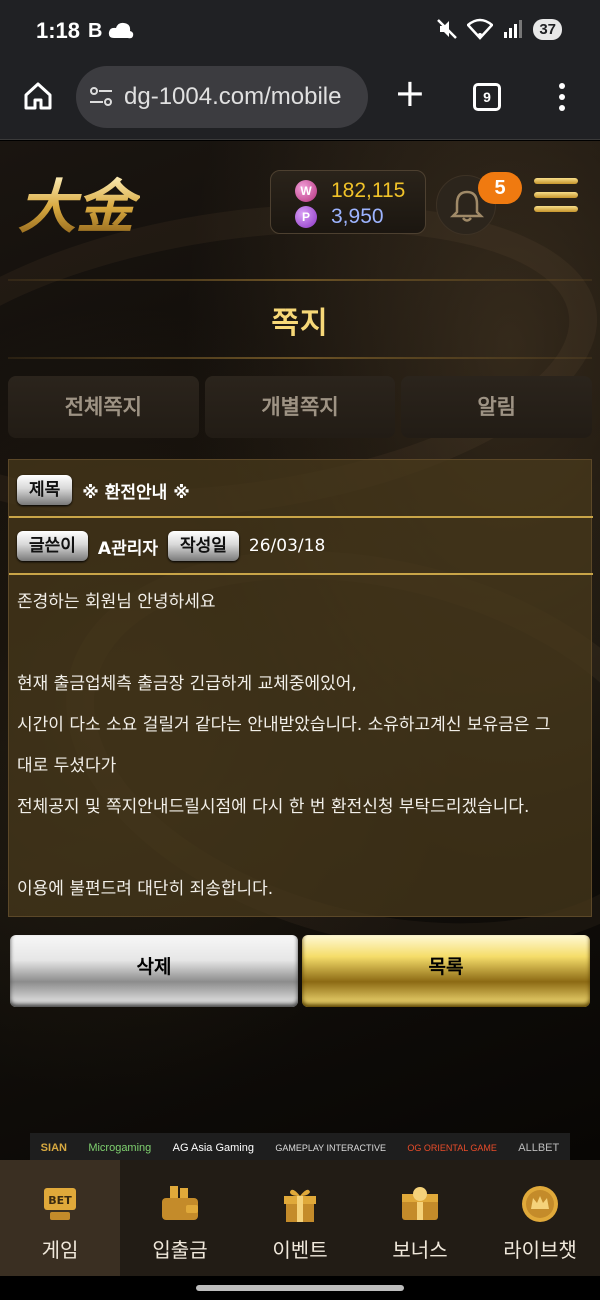 The width and height of the screenshot is (600, 1300). Describe the element at coordinates (180, 1203) in the screenshot. I see `wallet-icon` at that location.